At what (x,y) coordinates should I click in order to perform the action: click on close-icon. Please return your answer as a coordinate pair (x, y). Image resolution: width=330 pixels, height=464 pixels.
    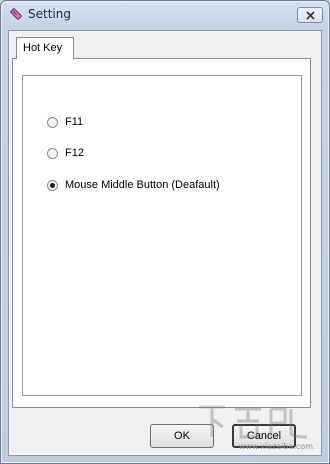
    Looking at the image, I should click on (310, 15).